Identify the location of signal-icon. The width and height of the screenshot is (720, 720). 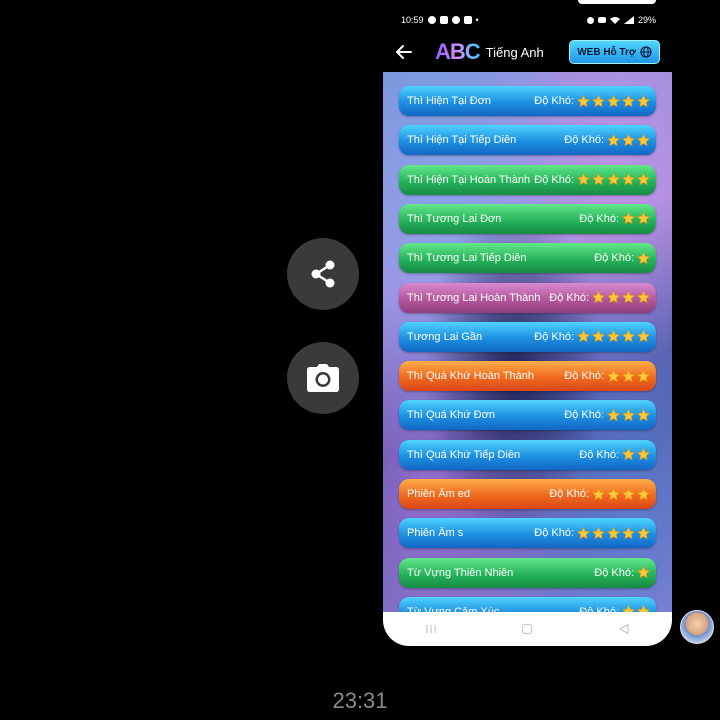
(628, 20).